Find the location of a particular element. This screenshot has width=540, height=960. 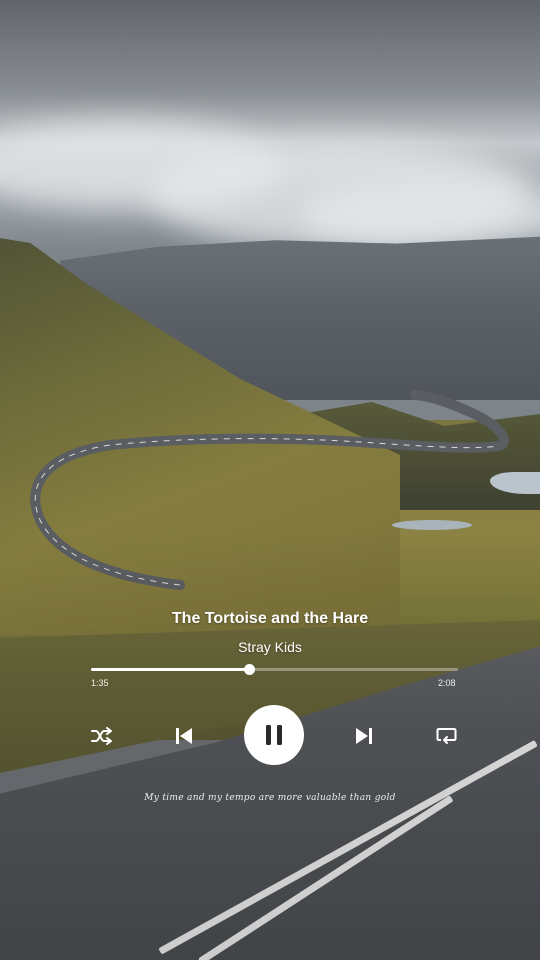

shuffle-icon is located at coordinates (101, 736).